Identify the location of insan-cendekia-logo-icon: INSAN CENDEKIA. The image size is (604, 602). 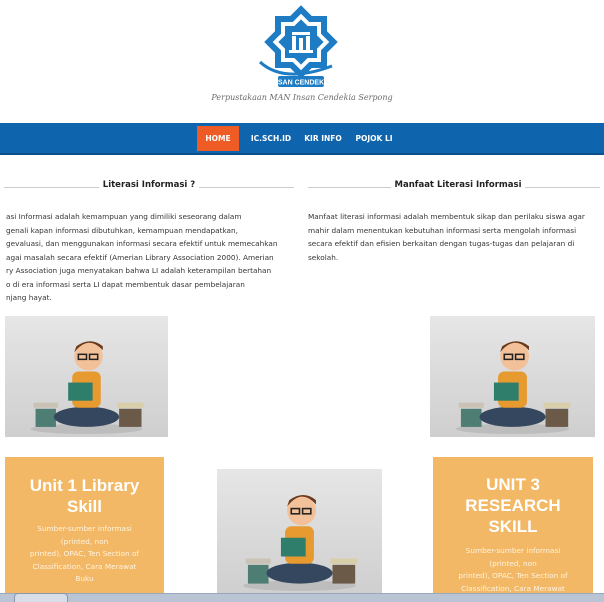
(301, 48).